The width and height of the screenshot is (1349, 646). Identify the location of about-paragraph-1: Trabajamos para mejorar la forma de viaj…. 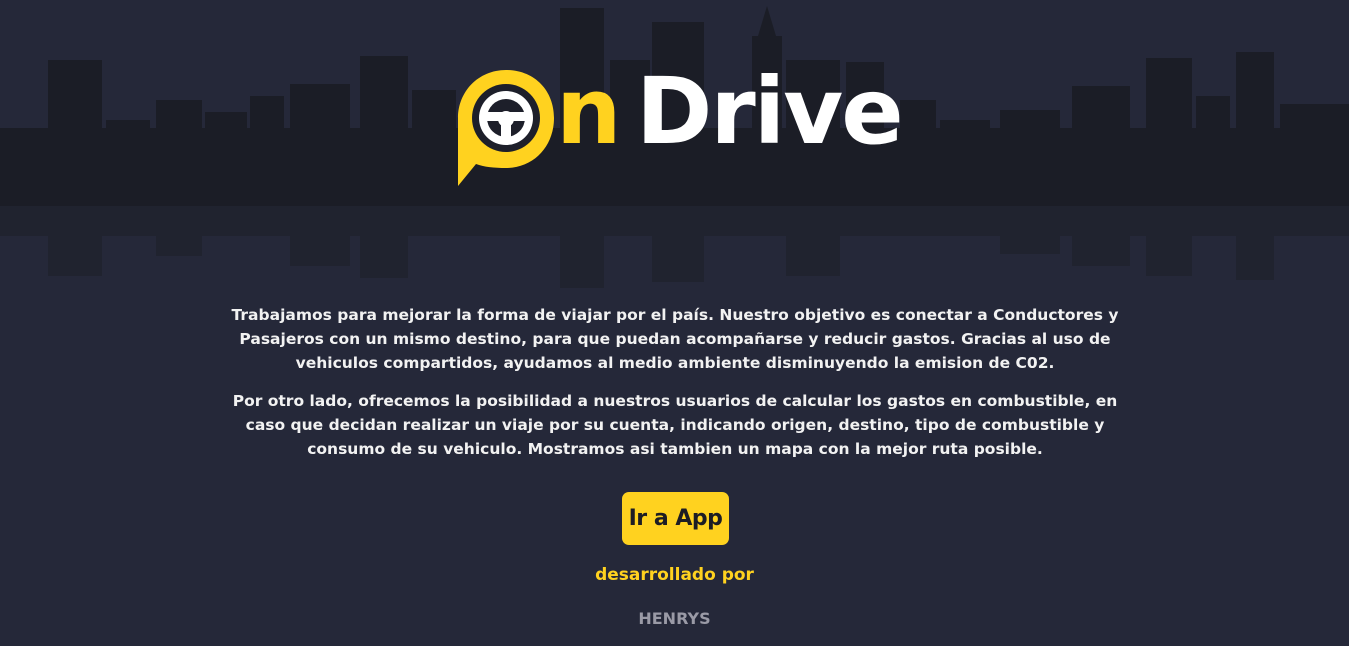
(675, 339).